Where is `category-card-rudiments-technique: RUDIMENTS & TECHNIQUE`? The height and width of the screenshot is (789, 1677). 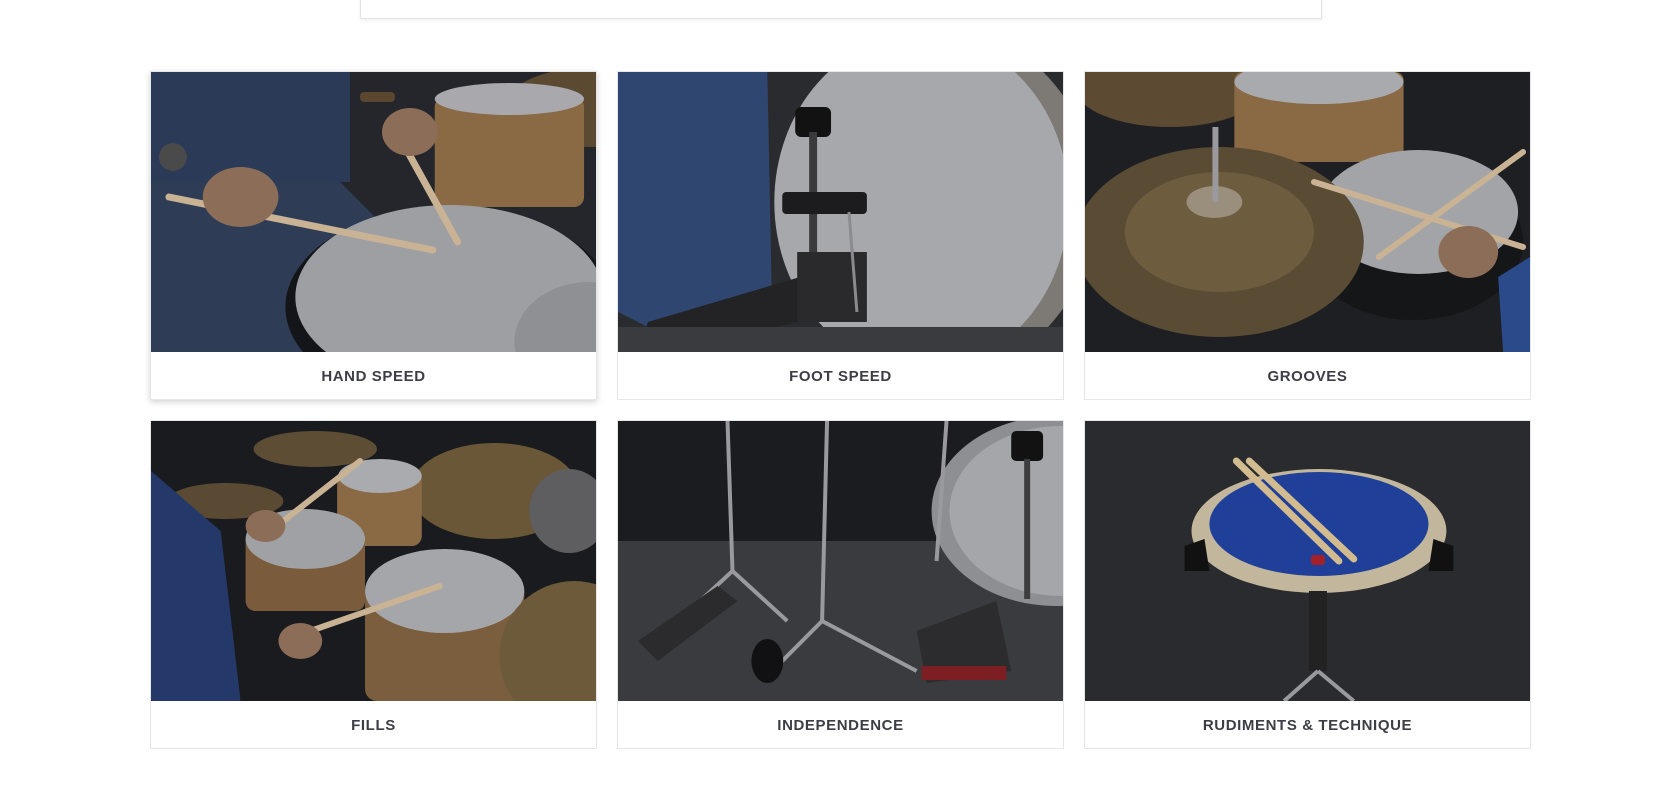 category-card-rudiments-technique: RUDIMENTS & TECHNIQUE is located at coordinates (1307, 584).